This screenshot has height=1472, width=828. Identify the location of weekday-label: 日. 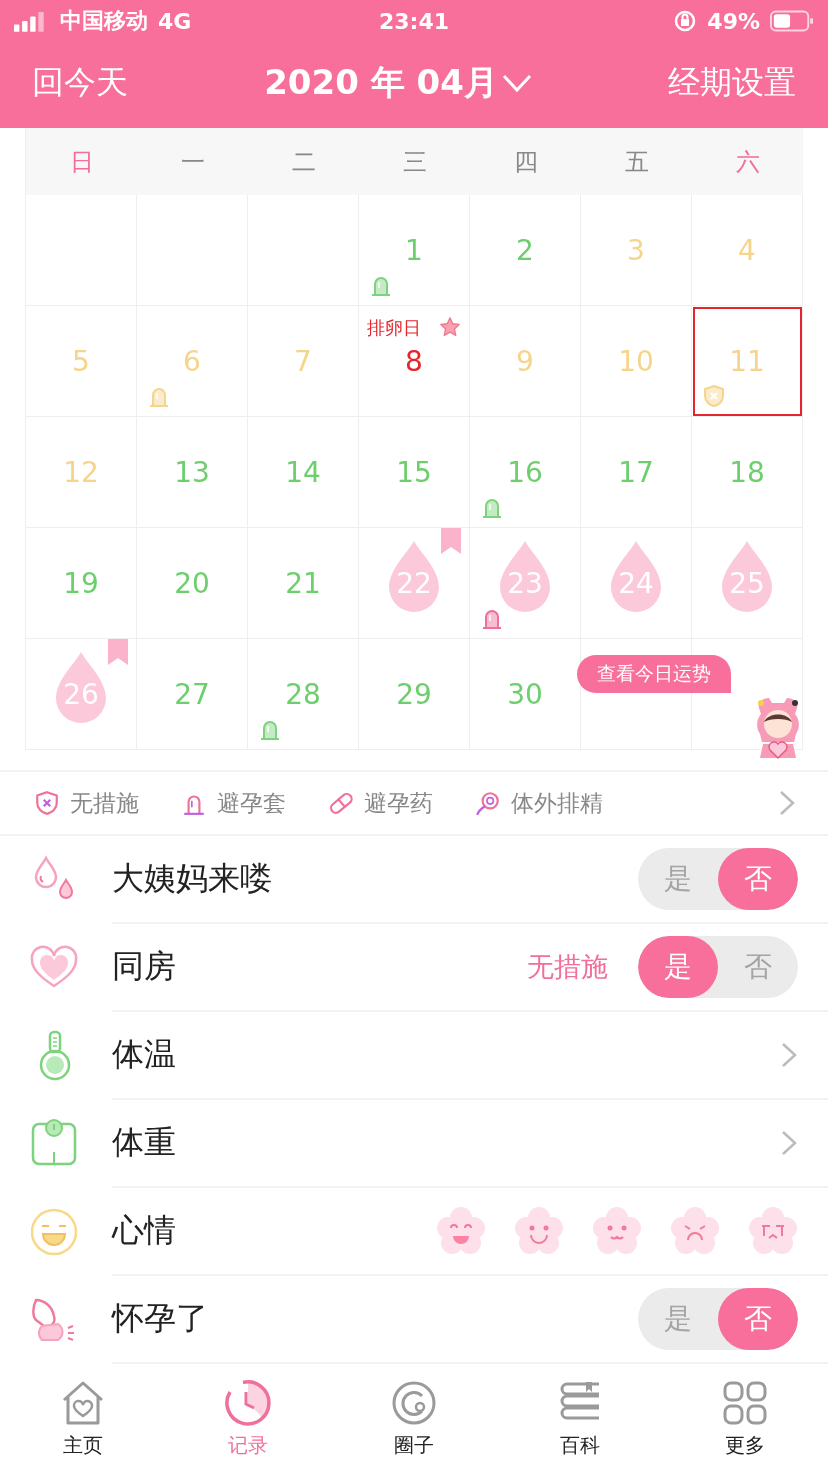
(81, 162).